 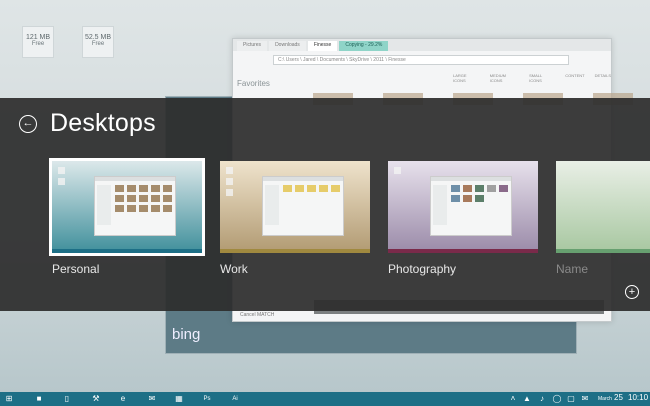 I want to click on tab-pictures: Pictures, so click(x=252, y=46).